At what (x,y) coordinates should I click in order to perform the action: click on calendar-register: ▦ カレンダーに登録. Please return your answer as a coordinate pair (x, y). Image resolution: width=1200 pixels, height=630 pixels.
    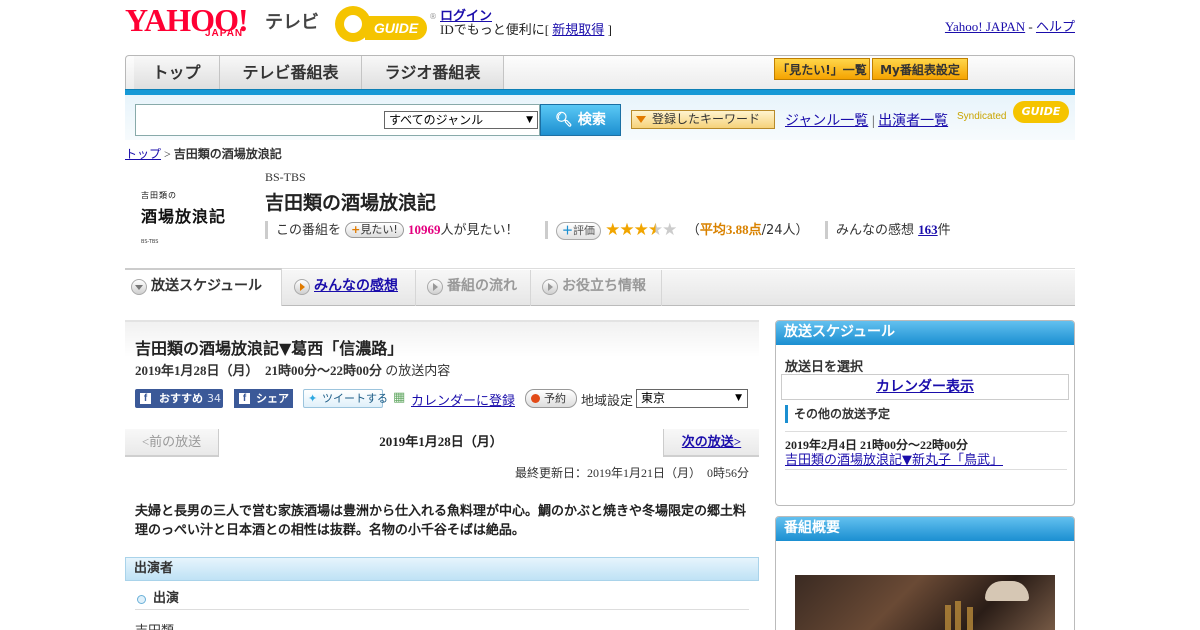
    Looking at the image, I should click on (454, 399).